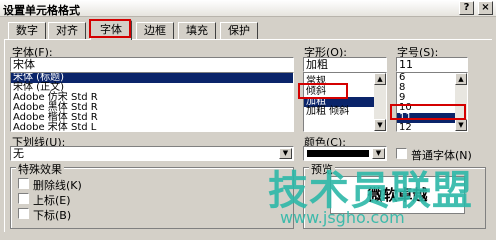 The height and width of the screenshot is (240, 496). What do you see at coordinates (155, 30) in the screenshot?
I see `tab-border: 边框` at bounding box center [155, 30].